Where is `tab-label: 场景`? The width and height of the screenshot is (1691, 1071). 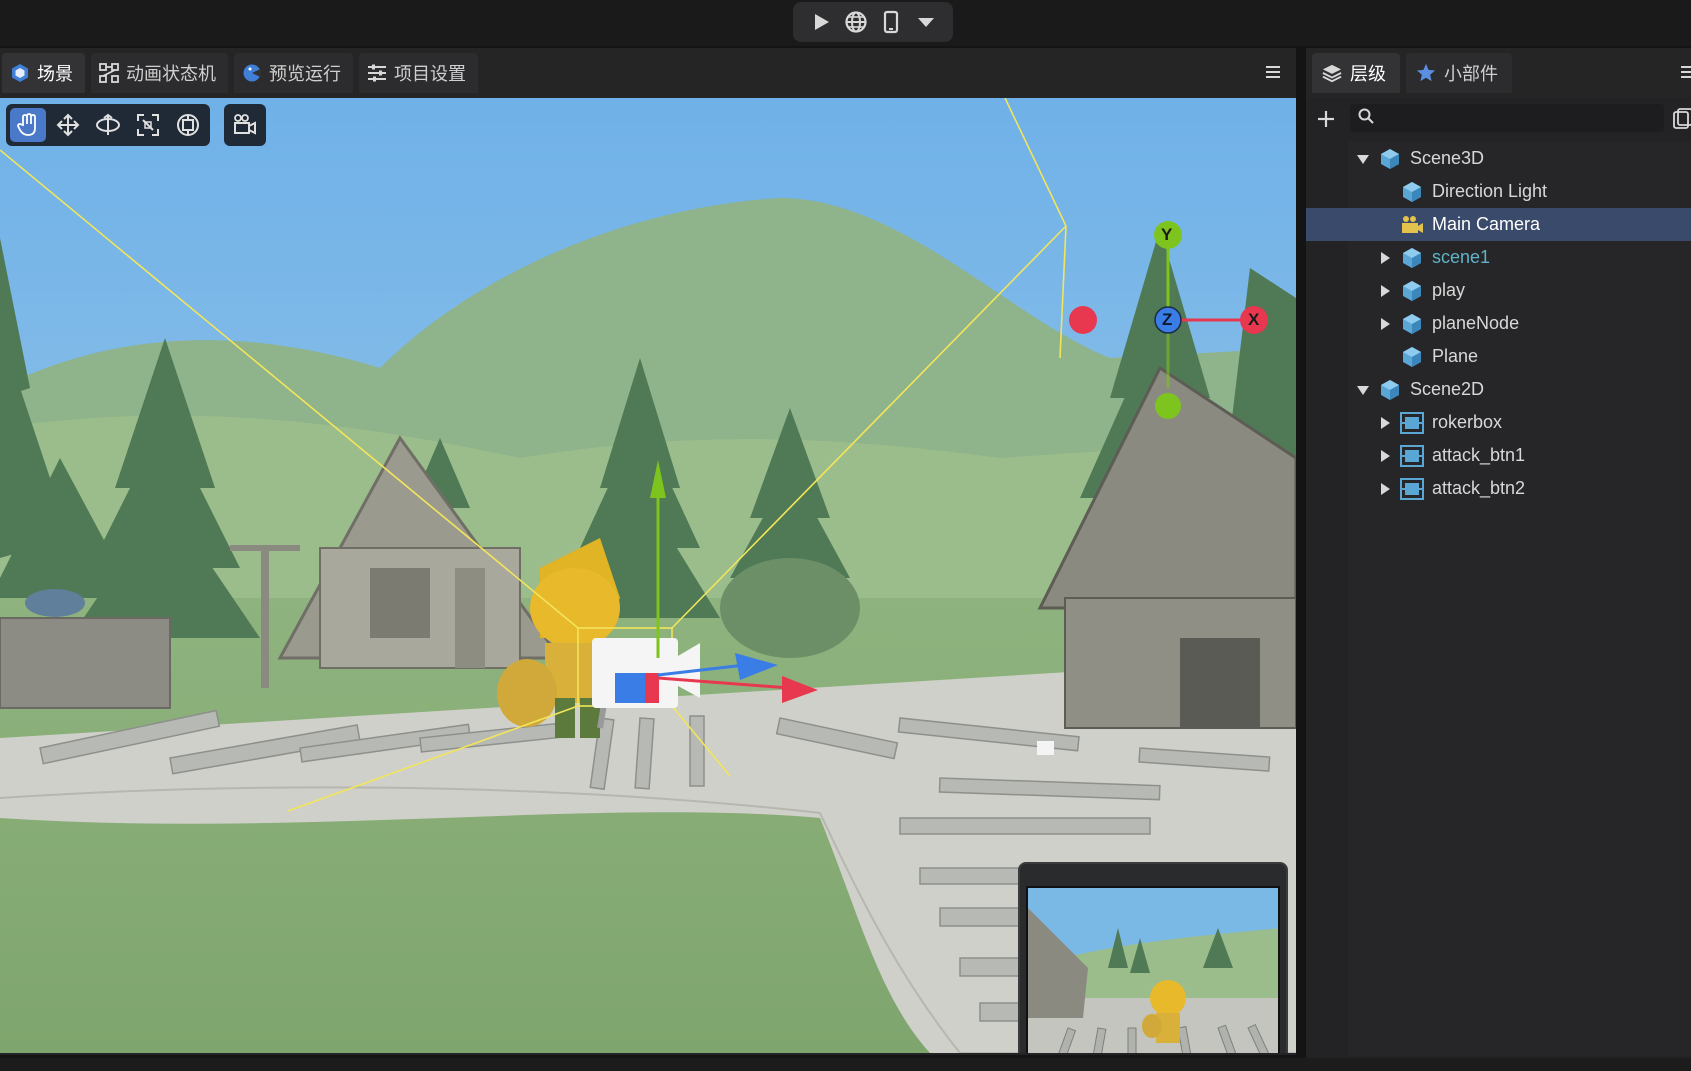 tab-label: 场景 is located at coordinates (55, 74).